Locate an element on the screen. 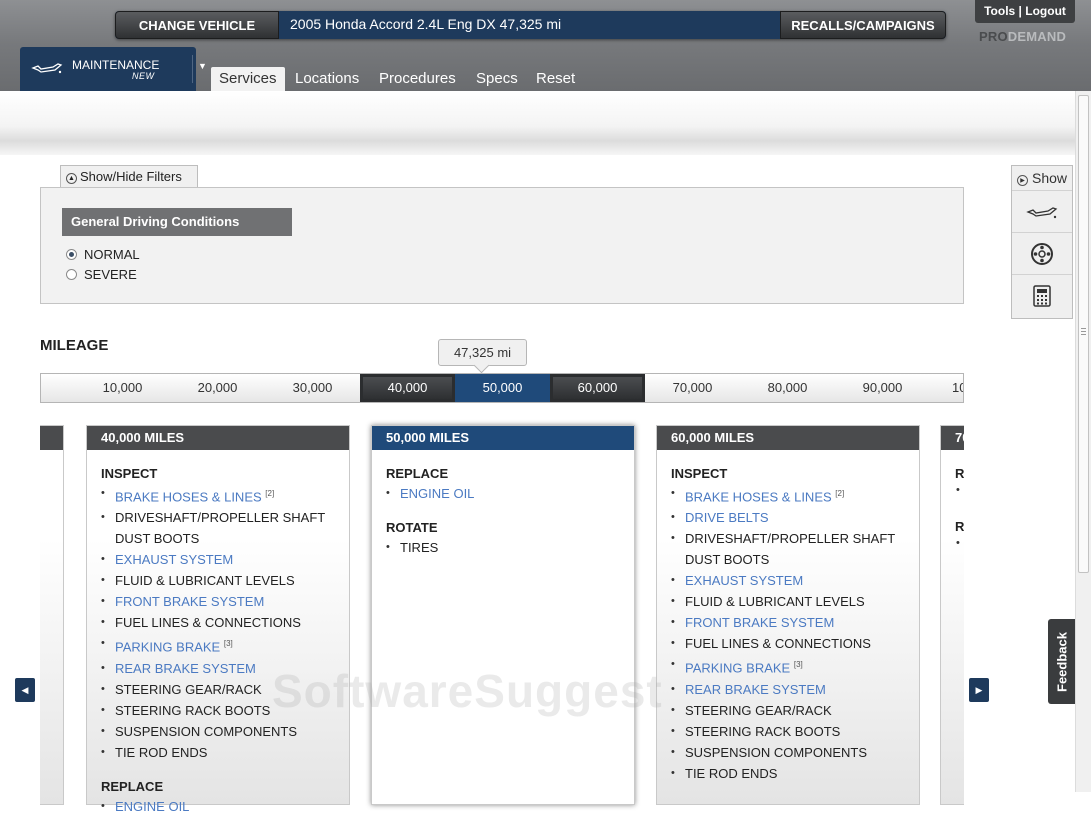  mileage-tick: 40,000 is located at coordinates (407, 388).